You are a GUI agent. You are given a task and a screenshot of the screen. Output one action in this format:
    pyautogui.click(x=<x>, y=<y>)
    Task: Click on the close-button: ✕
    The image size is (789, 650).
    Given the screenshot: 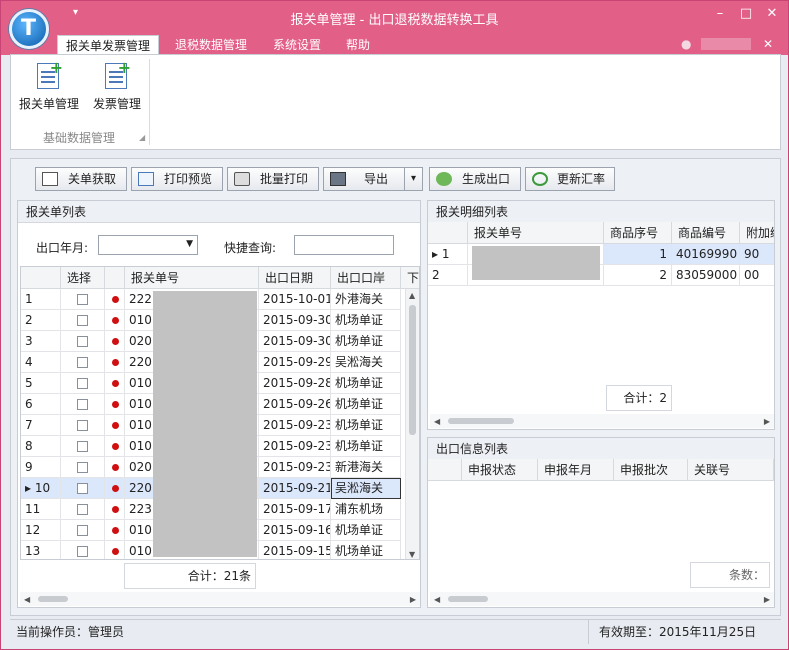 What is the action you would take?
    pyautogui.click(x=772, y=14)
    